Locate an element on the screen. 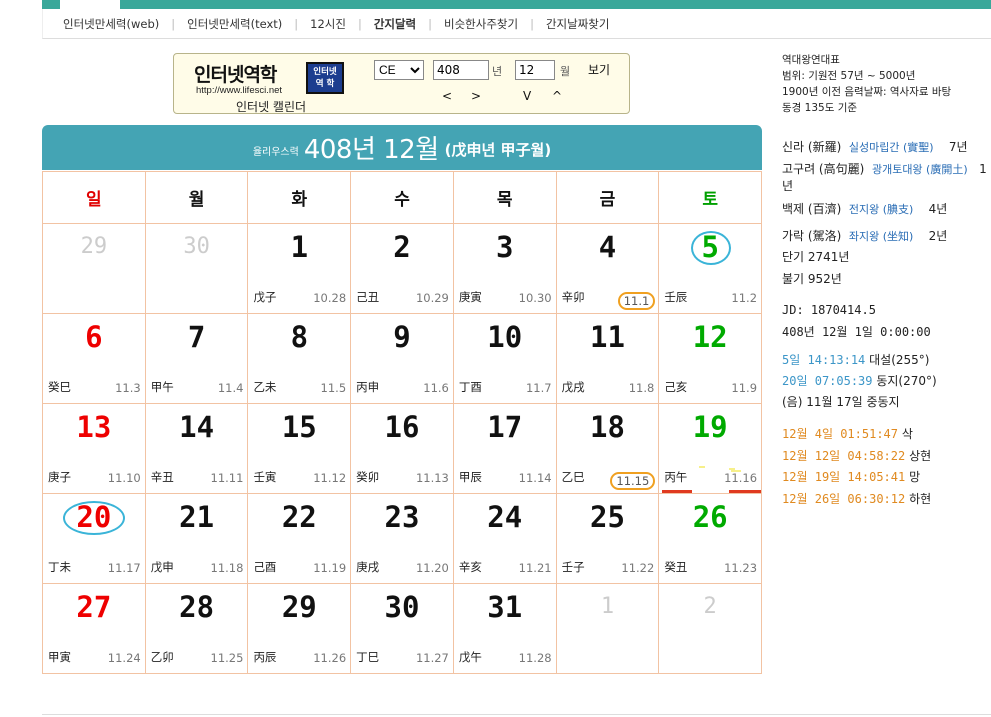 This screenshot has width=991, height=717. day-cell: 30 丁巳 11.27 is located at coordinates (402, 629).